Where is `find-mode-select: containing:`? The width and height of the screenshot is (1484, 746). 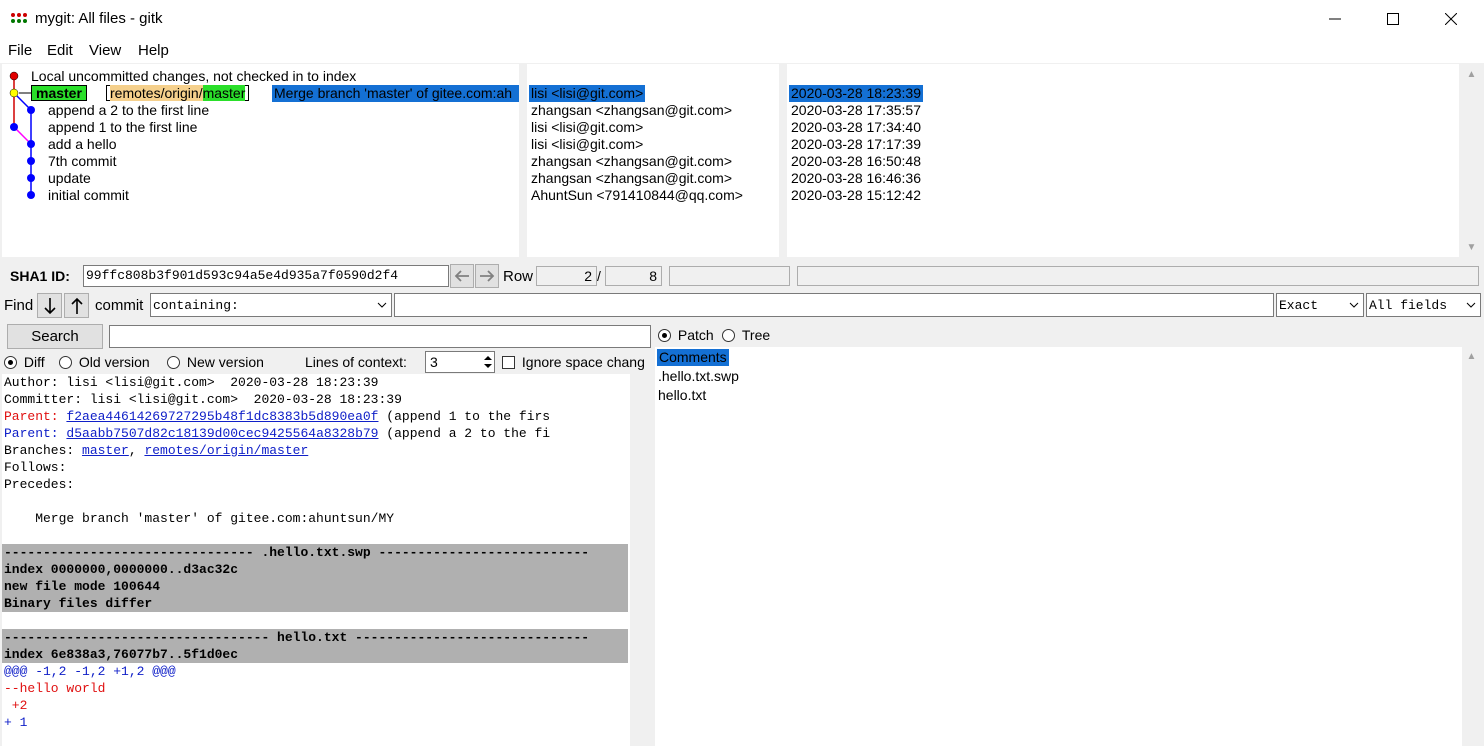 find-mode-select: containing: is located at coordinates (271, 305).